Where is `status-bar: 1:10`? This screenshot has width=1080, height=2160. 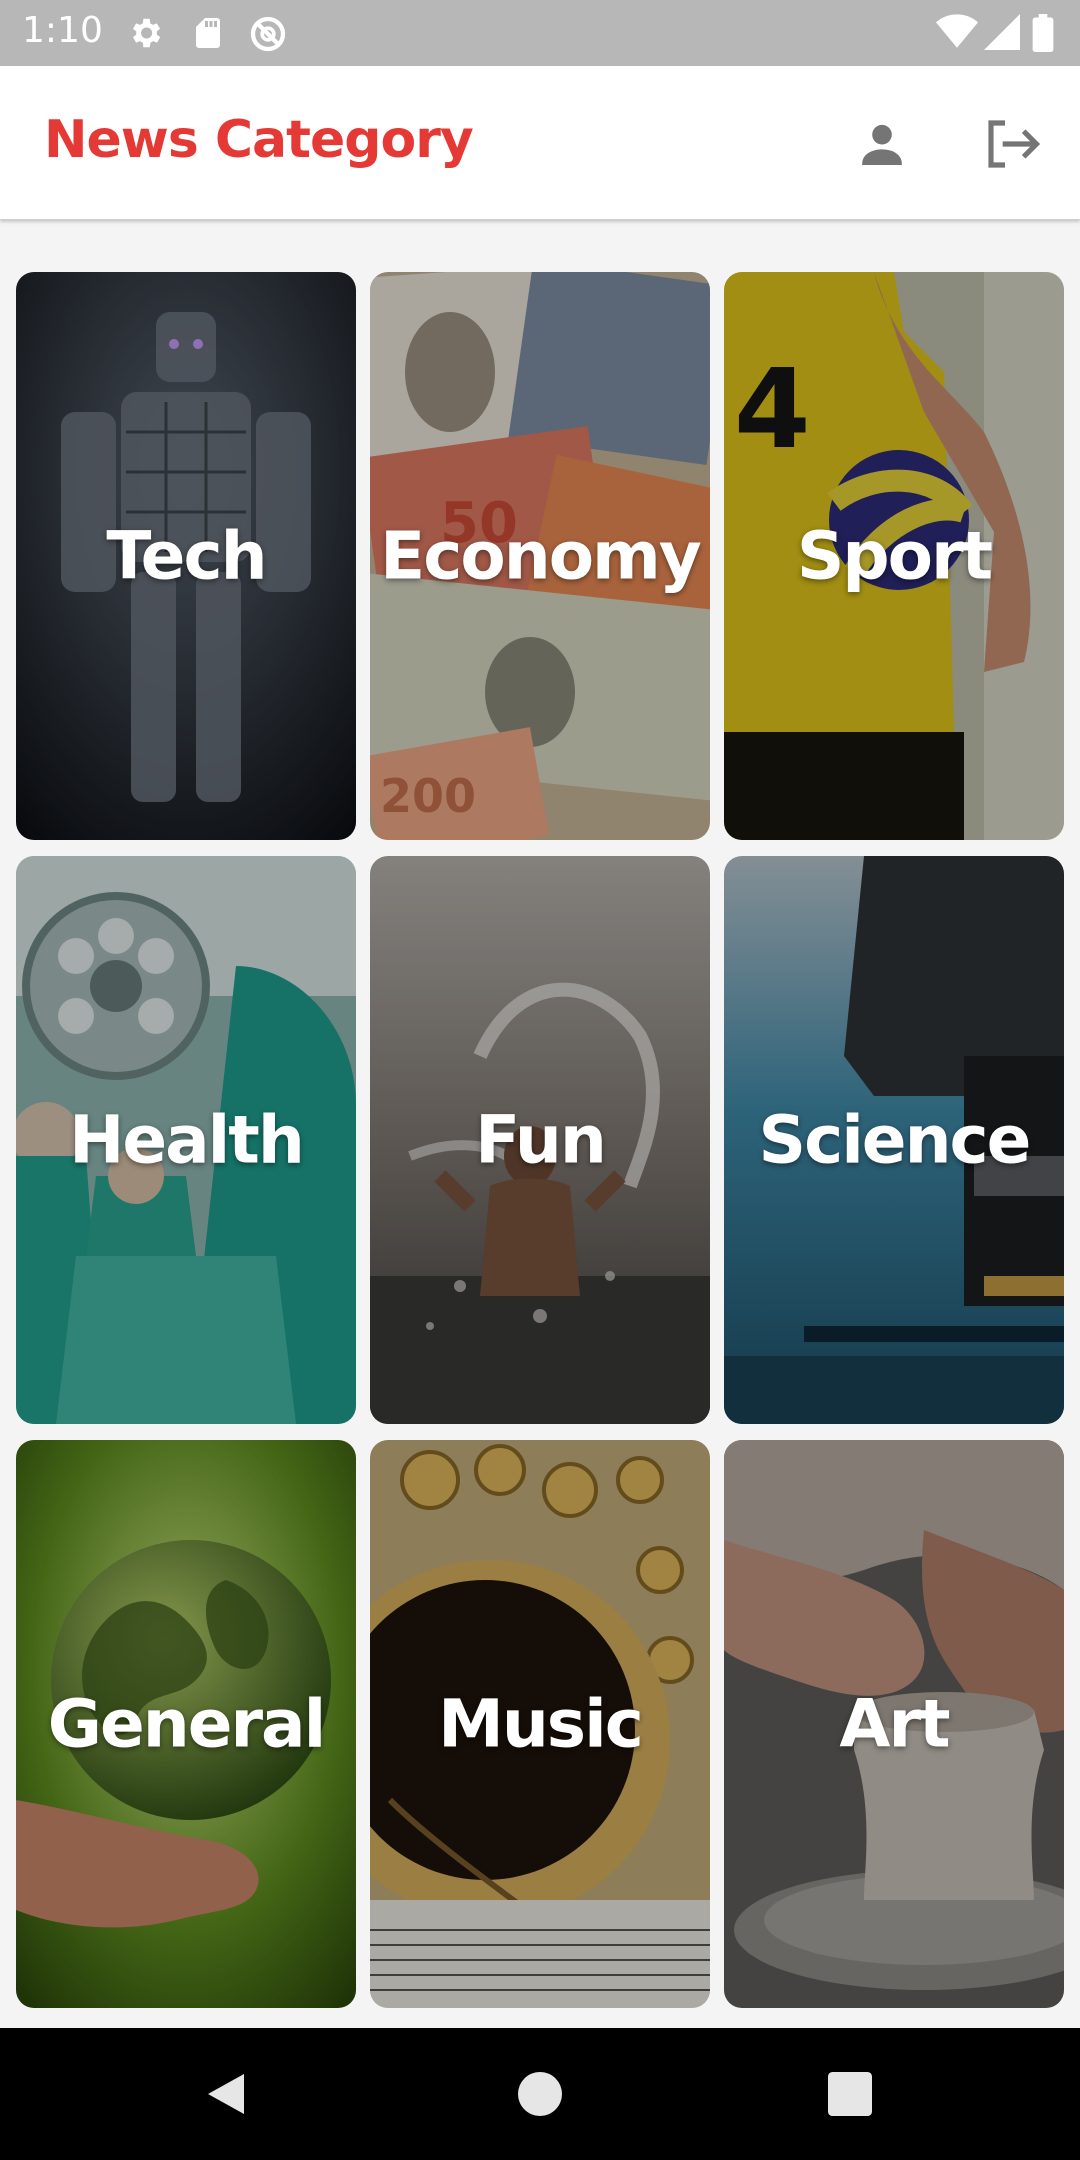
status-bar: 1:10 is located at coordinates (540, 33).